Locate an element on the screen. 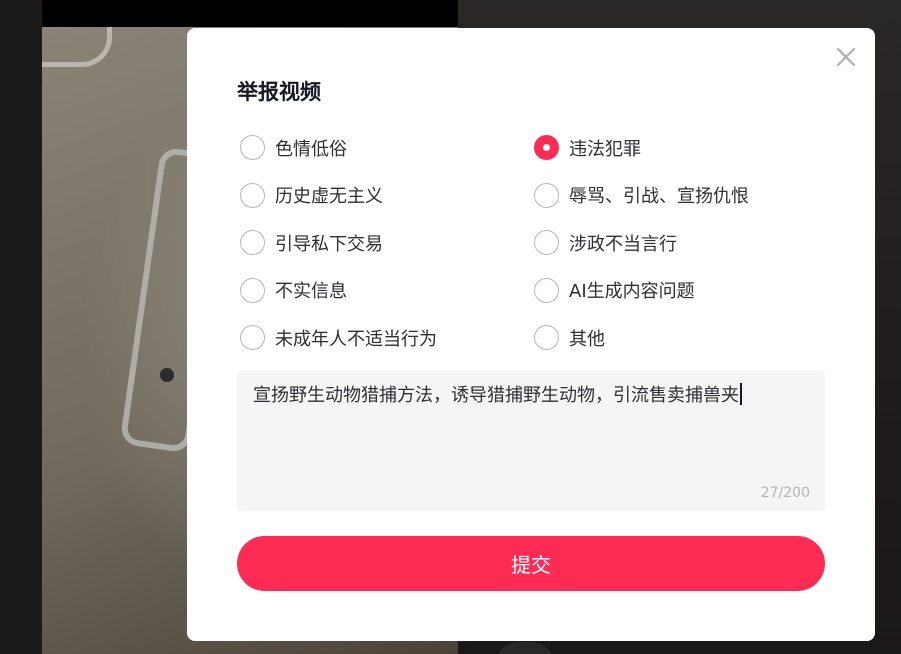 Image resolution: width=901 pixels, height=654 pixels. reason-option: 涉政不当言行 is located at coordinates (681, 243).